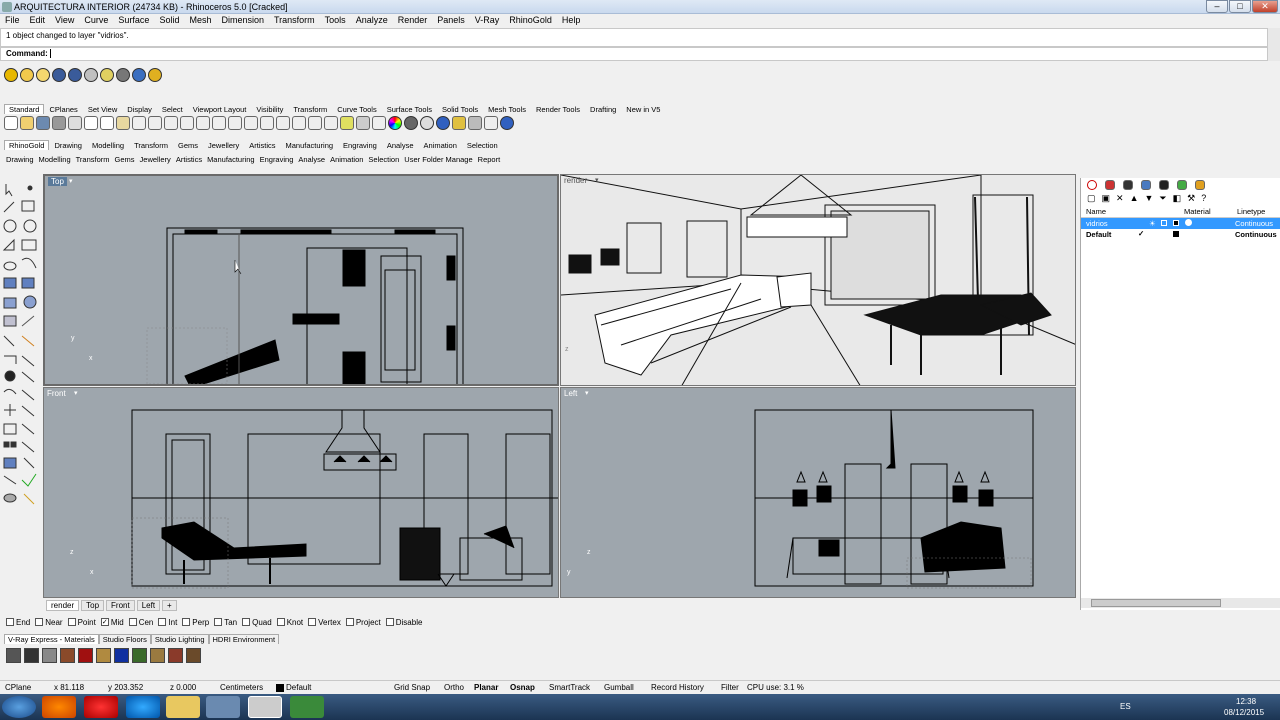 This screenshot has height=720, width=1280. What do you see at coordinates (438, 159) in the screenshot?
I see `sub-user-folder-manage: User Folder Manage` at bounding box center [438, 159].